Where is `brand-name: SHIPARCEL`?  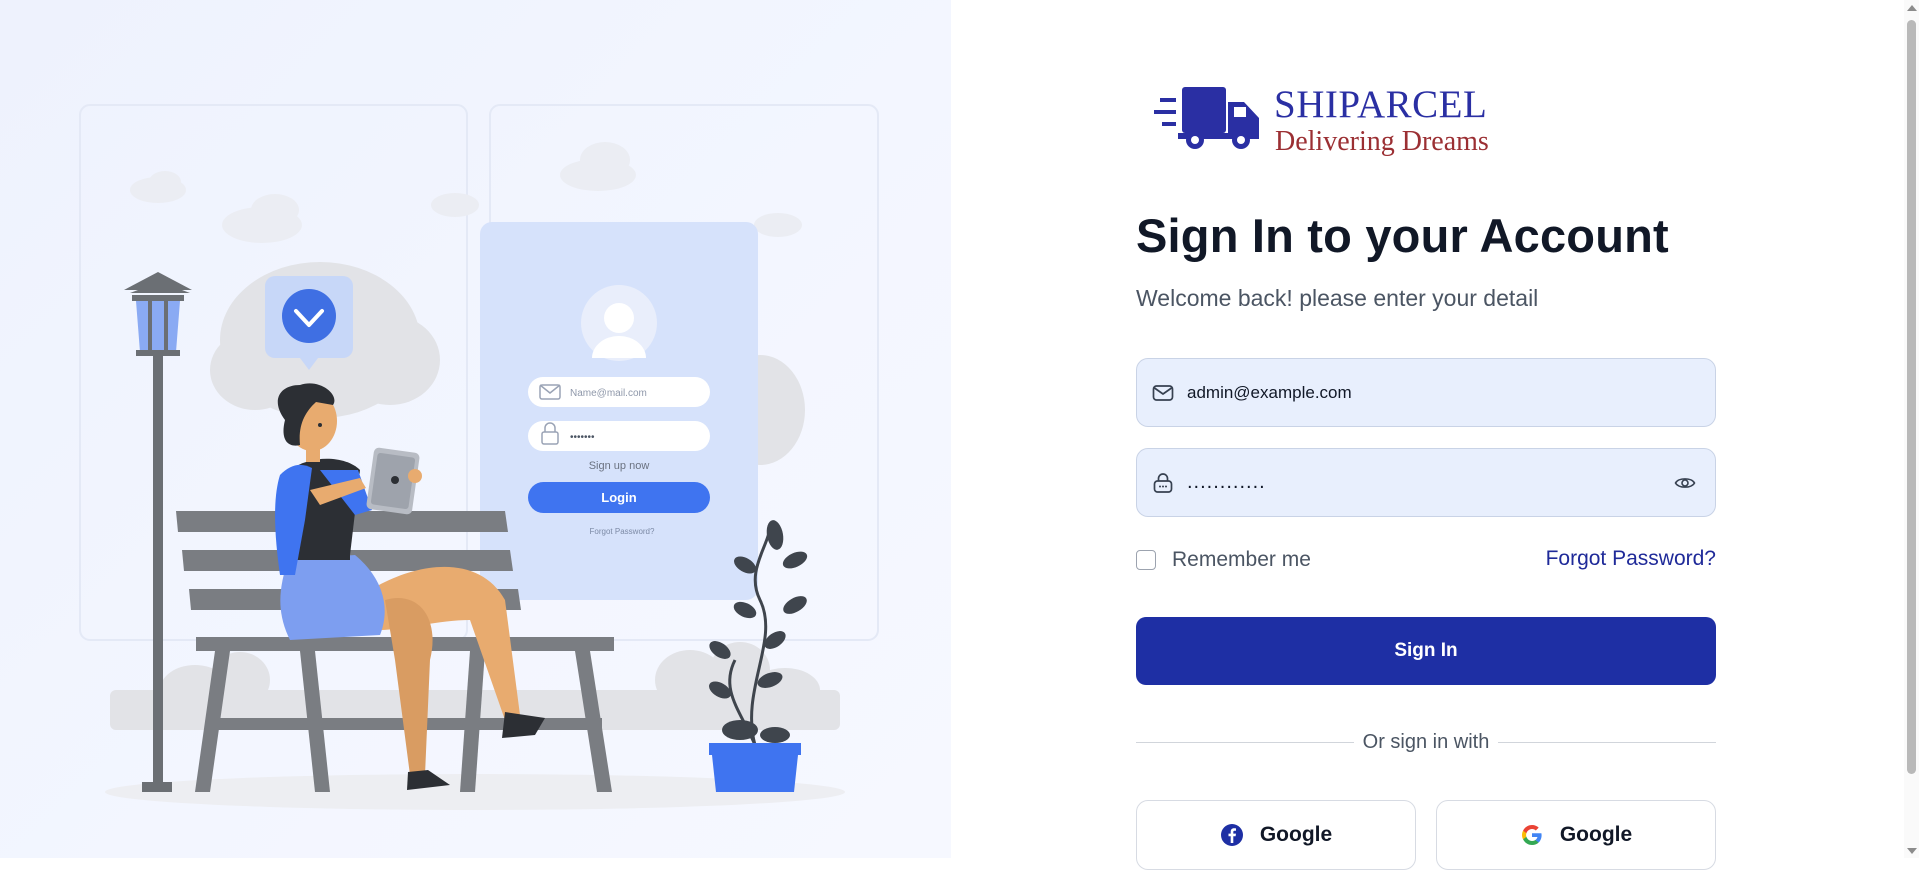 brand-name: SHIPARCEL is located at coordinates (1381, 104).